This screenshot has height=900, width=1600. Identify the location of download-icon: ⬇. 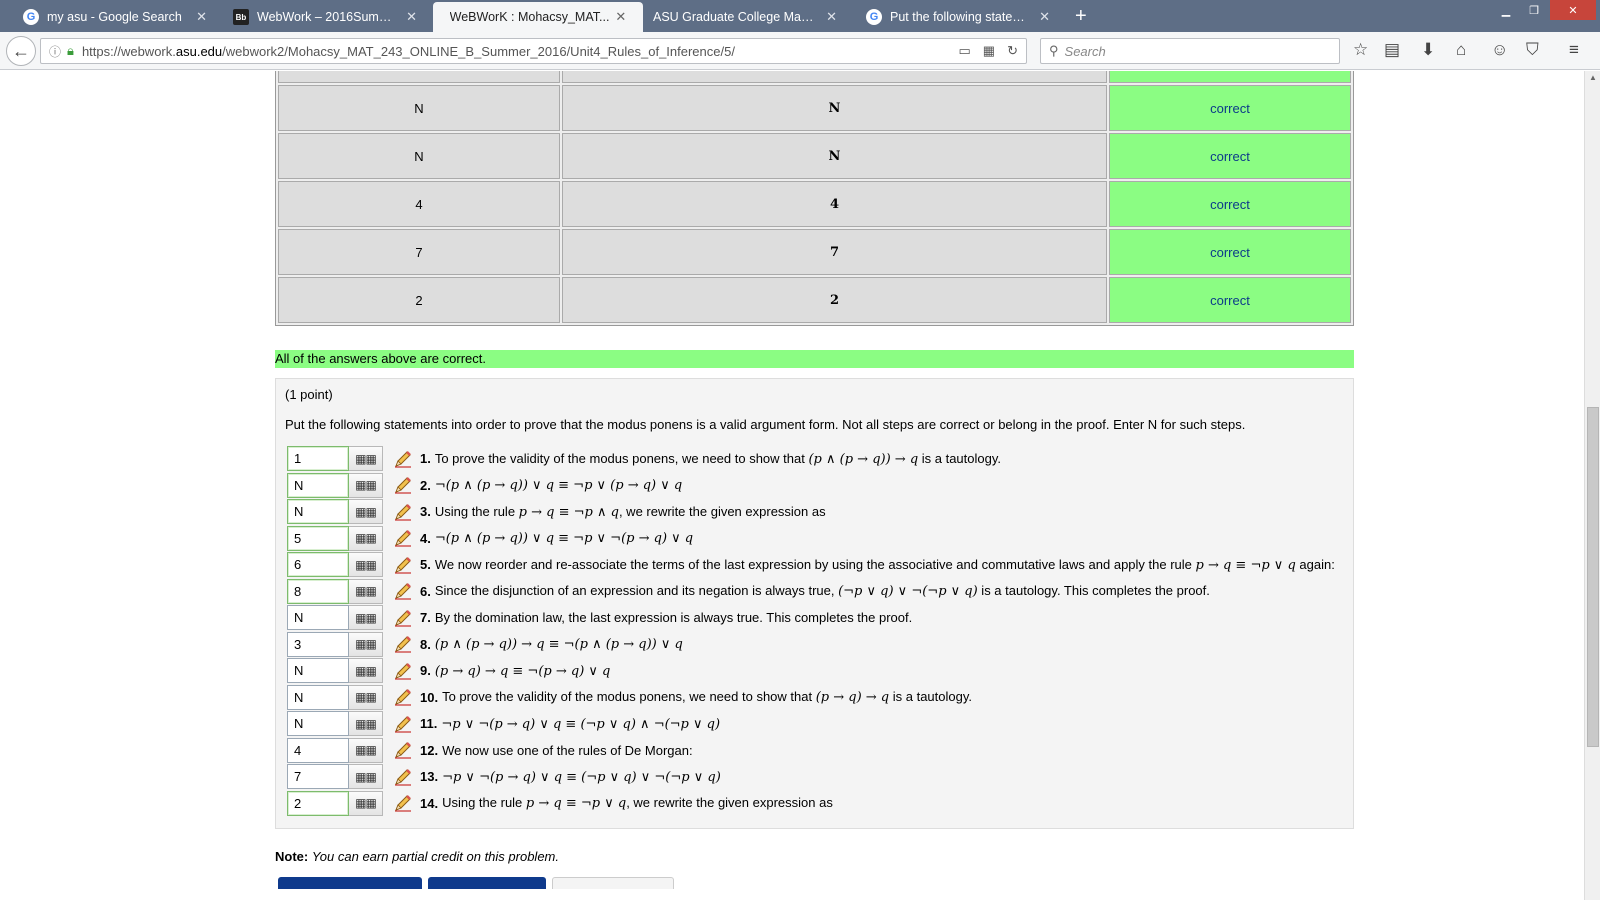
(1428, 50).